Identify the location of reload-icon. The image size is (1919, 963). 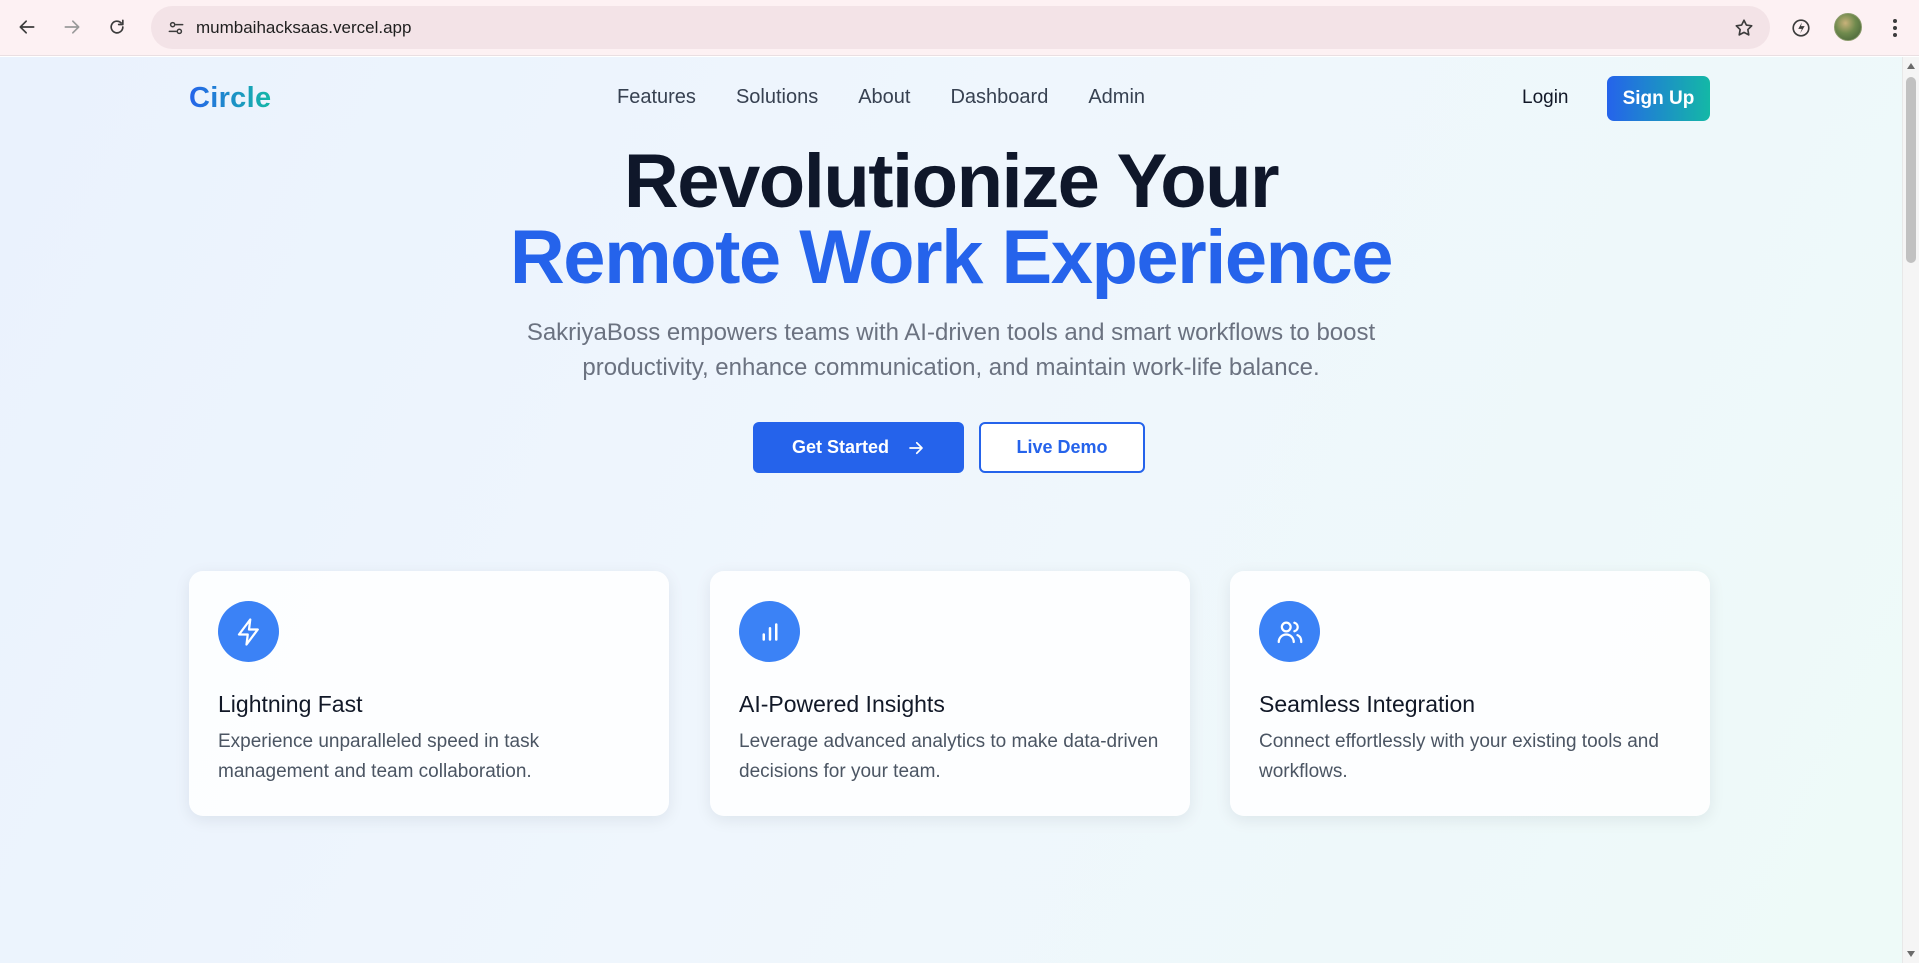
(117, 26).